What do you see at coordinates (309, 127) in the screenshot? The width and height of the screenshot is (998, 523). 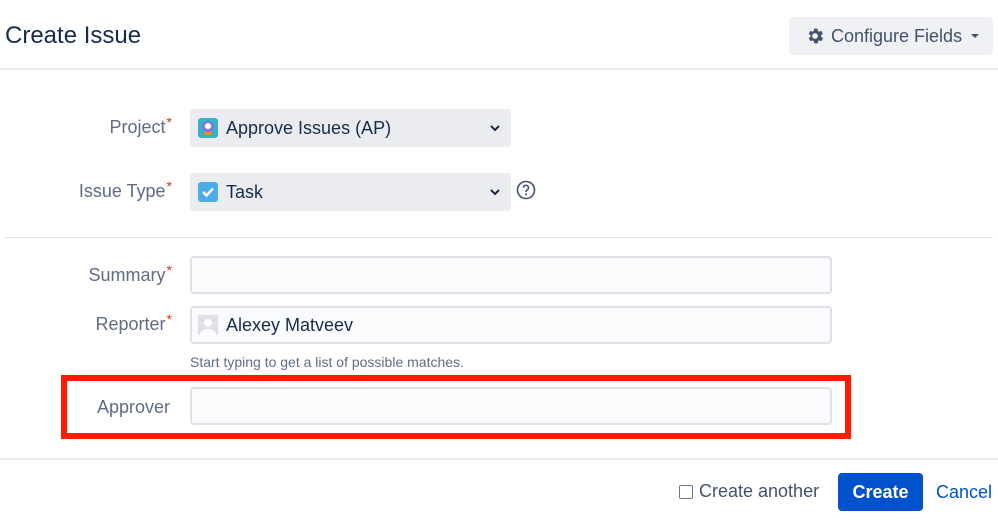 I see `project-value: Approve Issues (AP)` at bounding box center [309, 127].